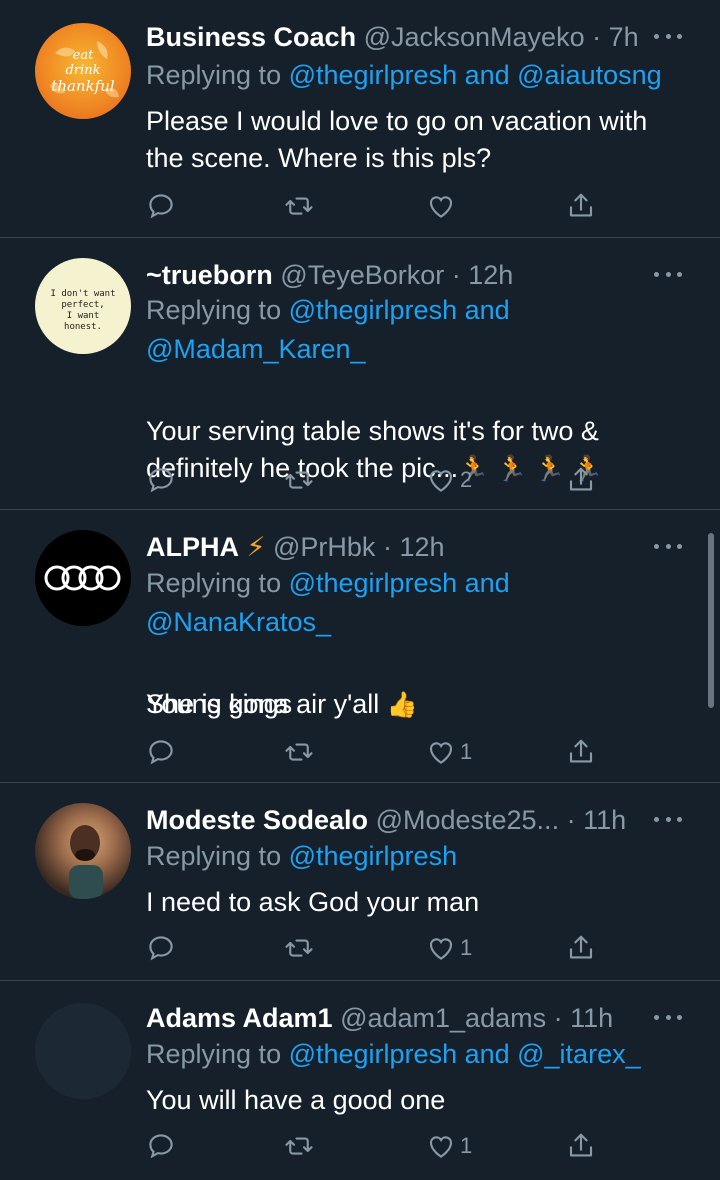  I want to click on reply-icon, so click(161, 1146).